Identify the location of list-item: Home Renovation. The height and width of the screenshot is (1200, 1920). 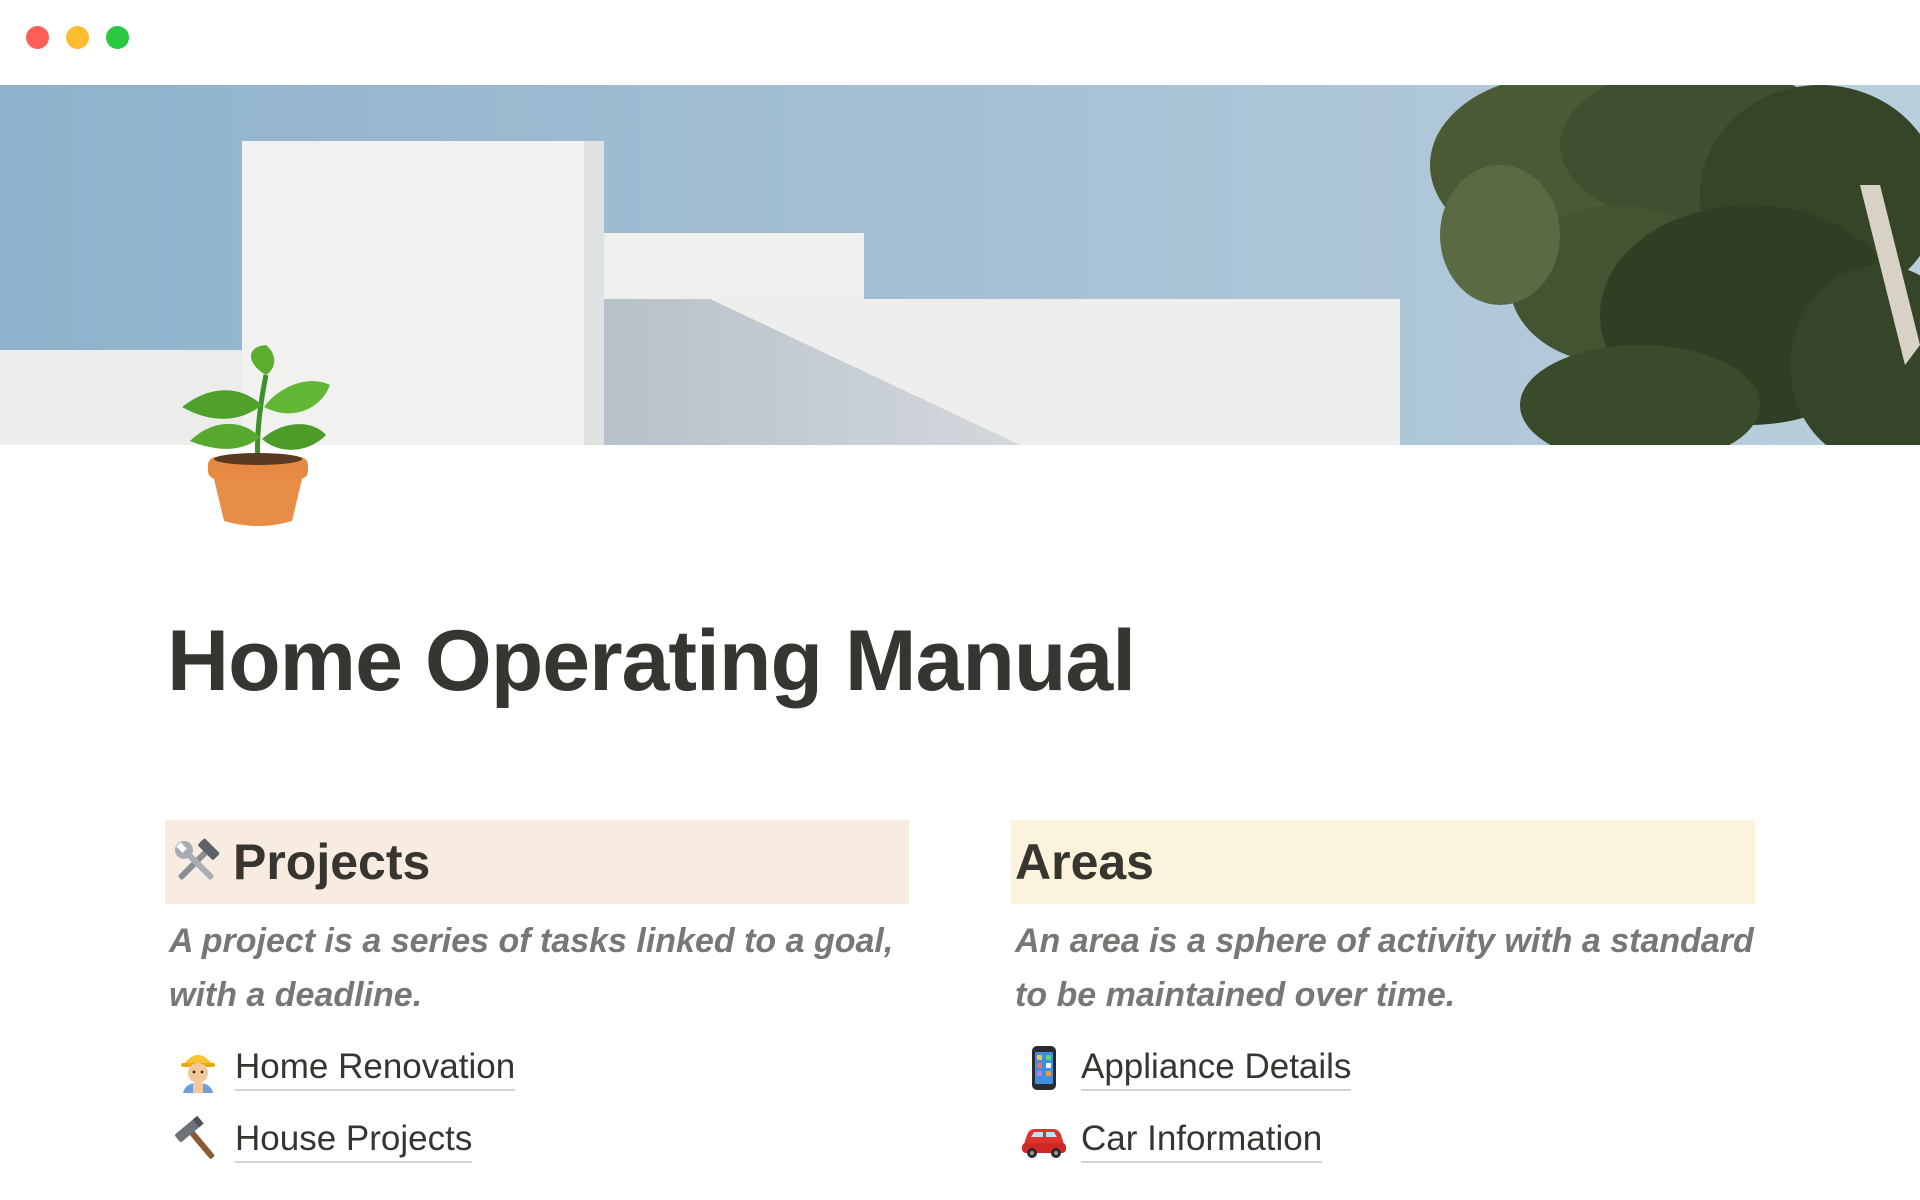
(541, 1068).